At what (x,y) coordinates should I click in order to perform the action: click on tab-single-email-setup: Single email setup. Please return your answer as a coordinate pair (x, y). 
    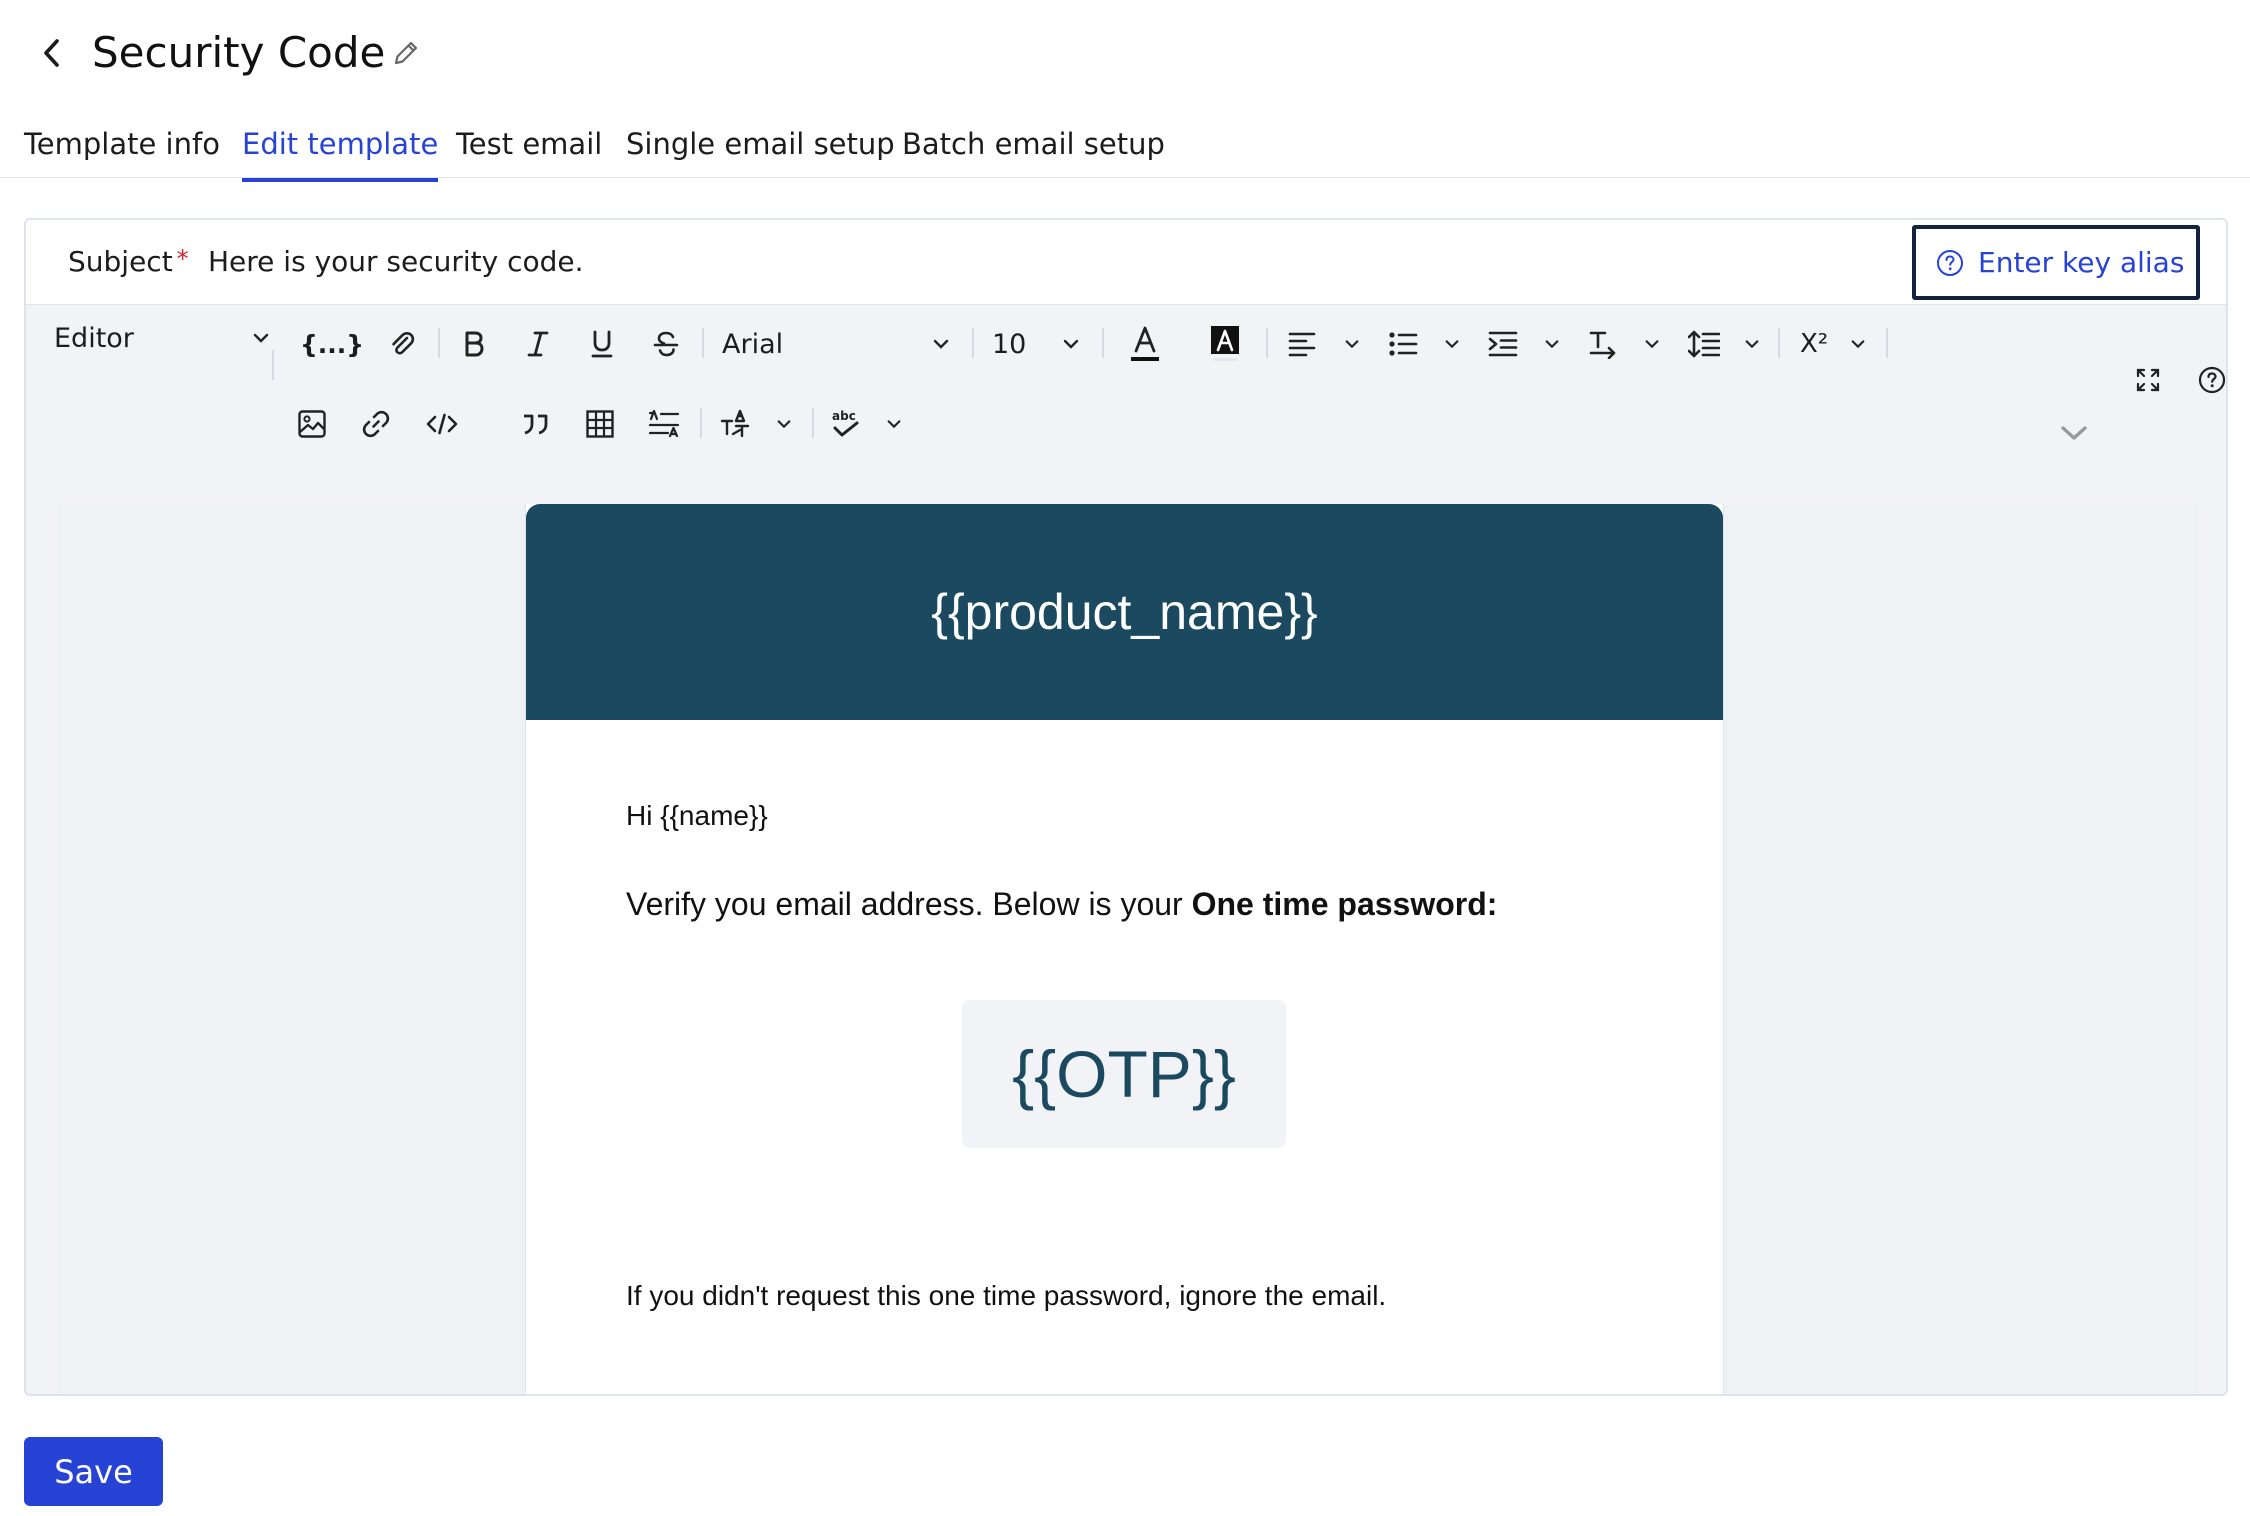
    Looking at the image, I should click on (760, 144).